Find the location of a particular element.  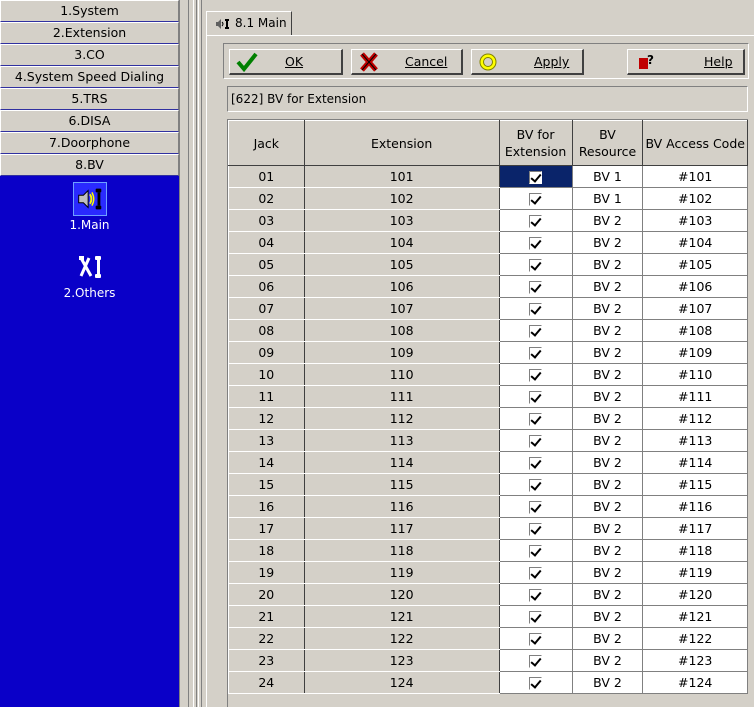

col-header-bv-resource: BV Resource is located at coordinates (607, 143).